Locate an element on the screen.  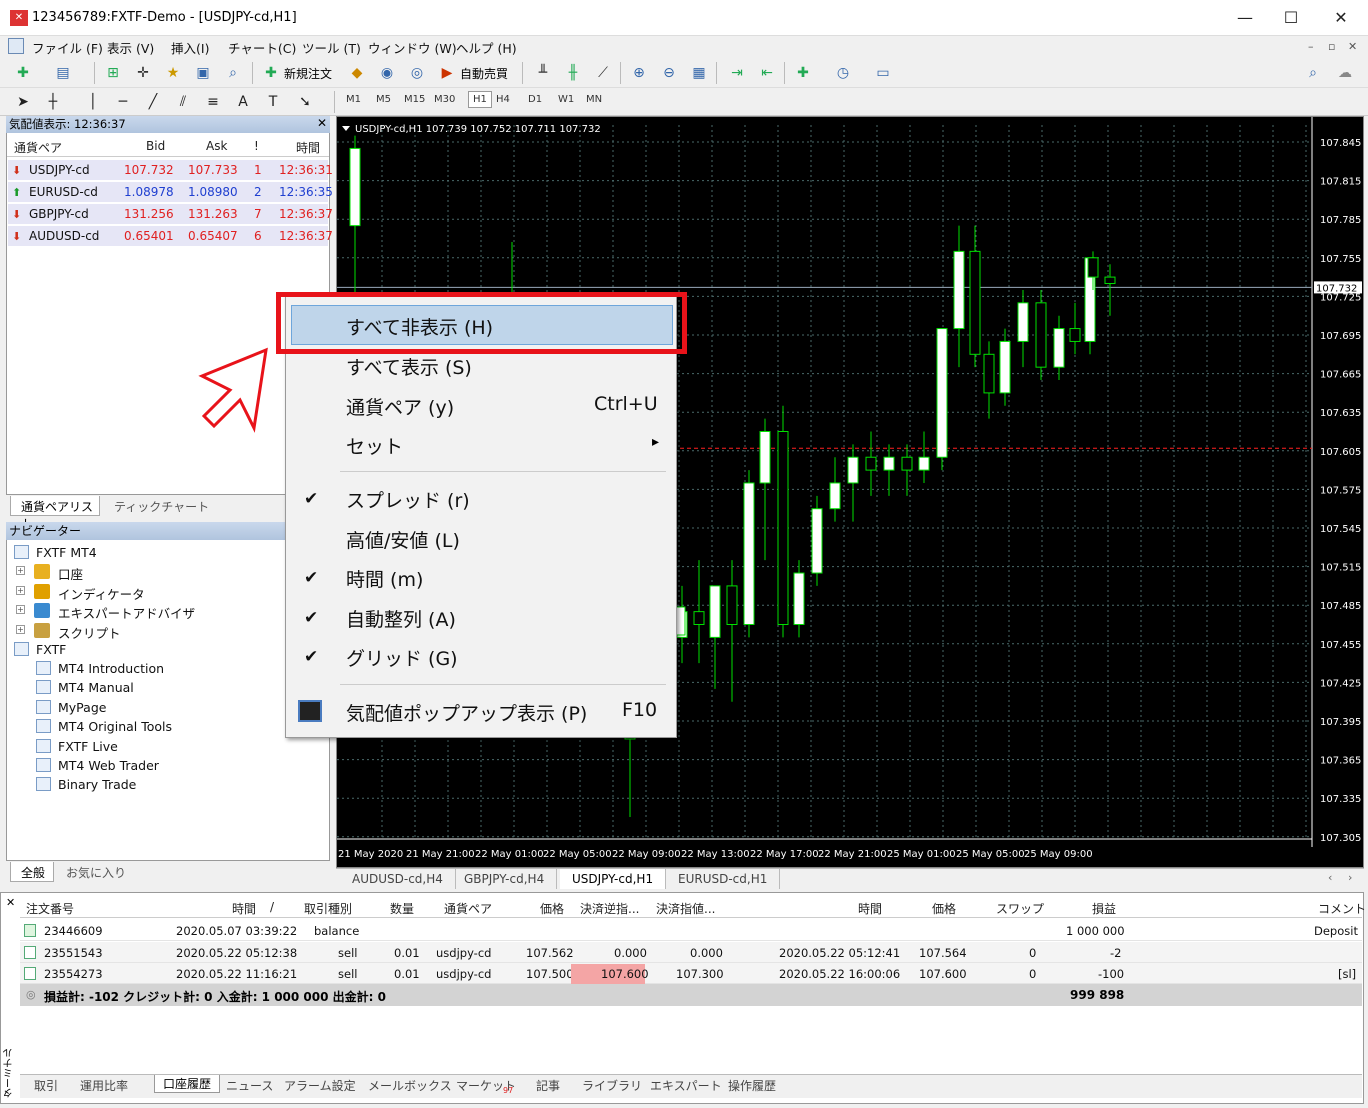
terminal-tab: 口座履歴 is located at coordinates (187, 1084).